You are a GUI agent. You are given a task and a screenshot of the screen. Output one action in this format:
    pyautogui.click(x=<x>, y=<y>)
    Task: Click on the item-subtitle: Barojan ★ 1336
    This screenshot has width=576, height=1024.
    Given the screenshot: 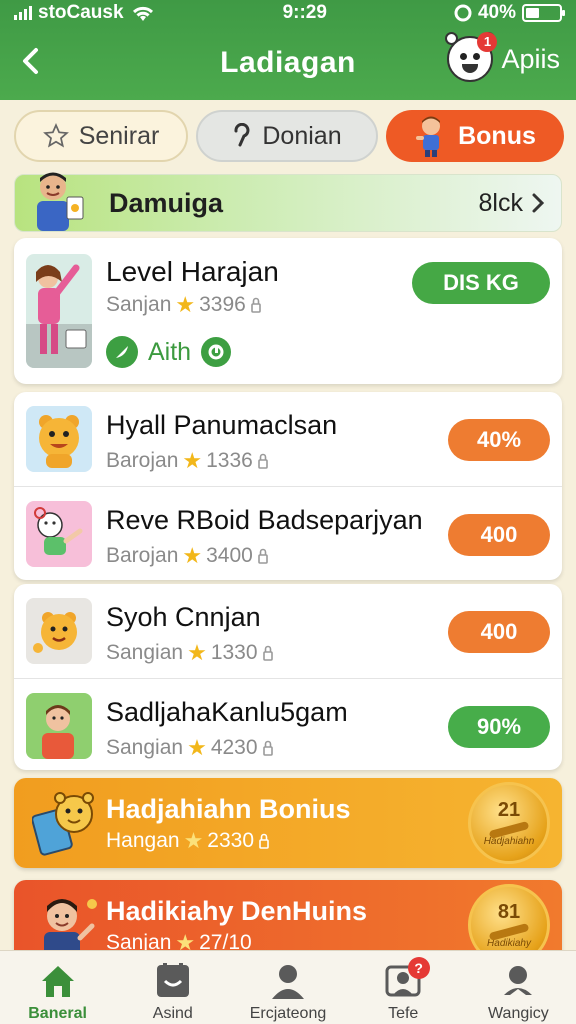 What is the action you would take?
    pyautogui.click(x=187, y=461)
    